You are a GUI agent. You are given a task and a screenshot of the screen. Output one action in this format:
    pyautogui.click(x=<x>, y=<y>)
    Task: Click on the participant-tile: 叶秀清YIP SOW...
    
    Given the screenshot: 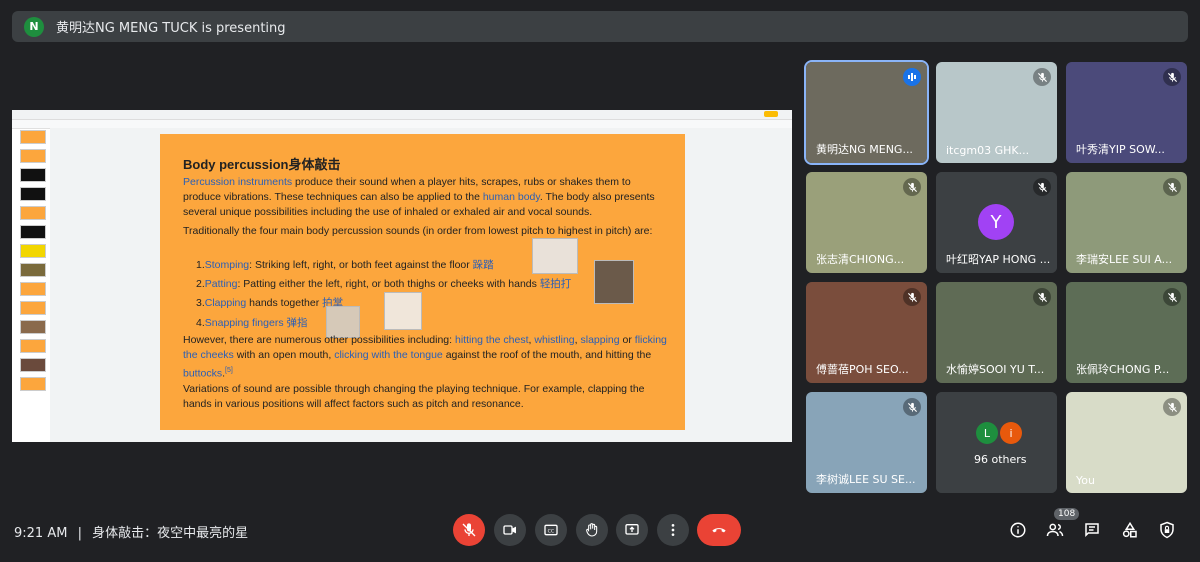 What is the action you would take?
    pyautogui.click(x=1126, y=112)
    